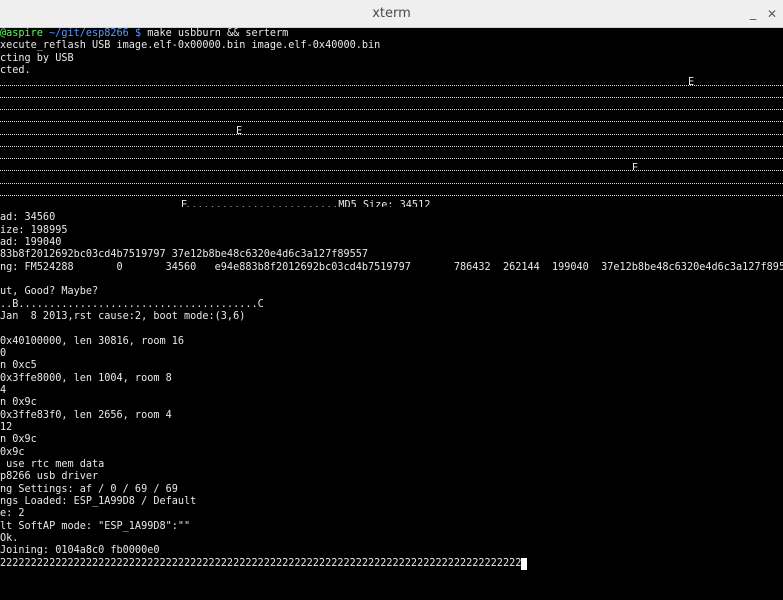 This screenshot has width=783, height=600. What do you see at coordinates (49, 292) in the screenshot?
I see `output-line: ut, Good? Maybe?` at bounding box center [49, 292].